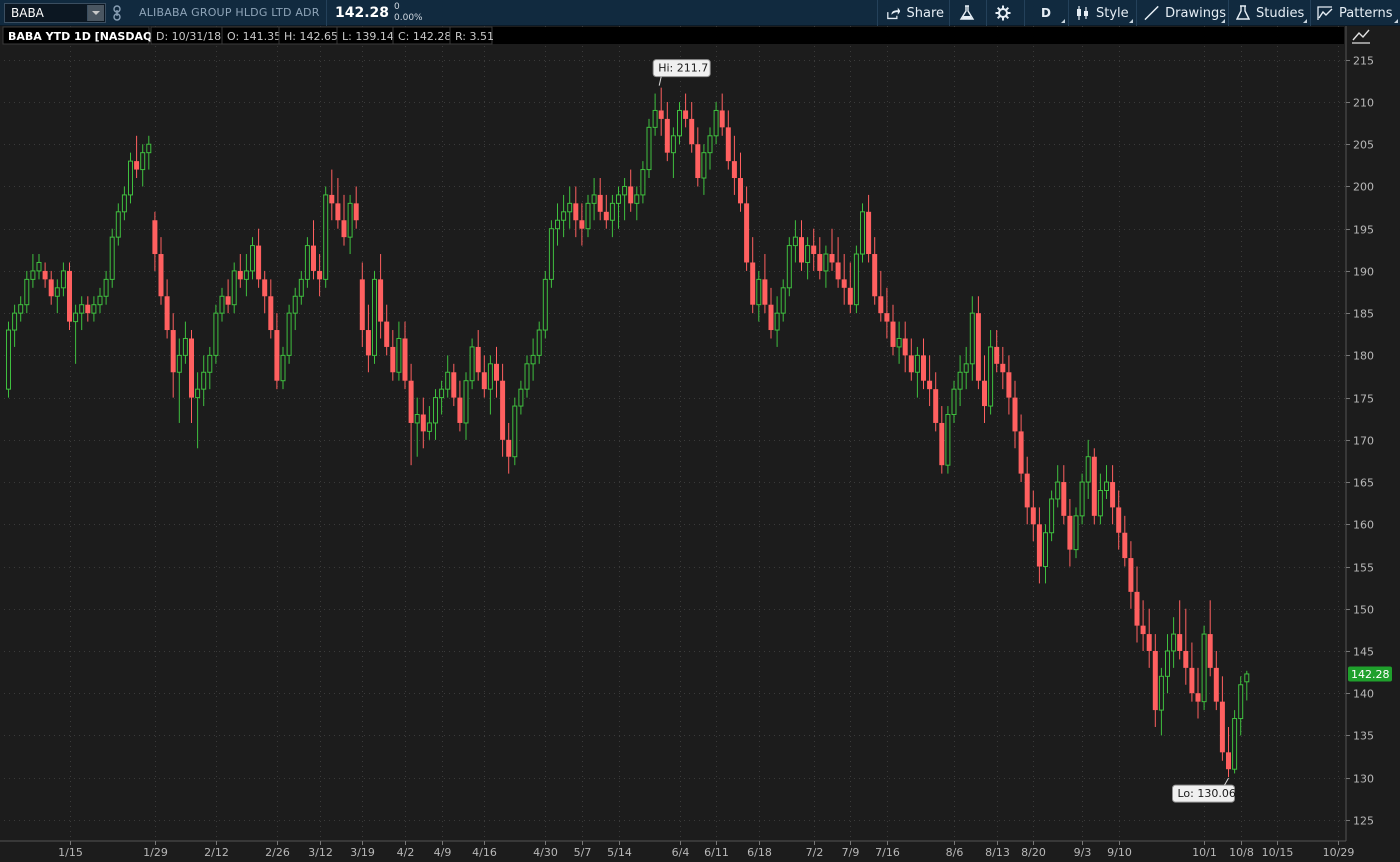 Image resolution: width=1400 pixels, height=862 pixels. I want to click on style-button: Style, so click(1105, 13).